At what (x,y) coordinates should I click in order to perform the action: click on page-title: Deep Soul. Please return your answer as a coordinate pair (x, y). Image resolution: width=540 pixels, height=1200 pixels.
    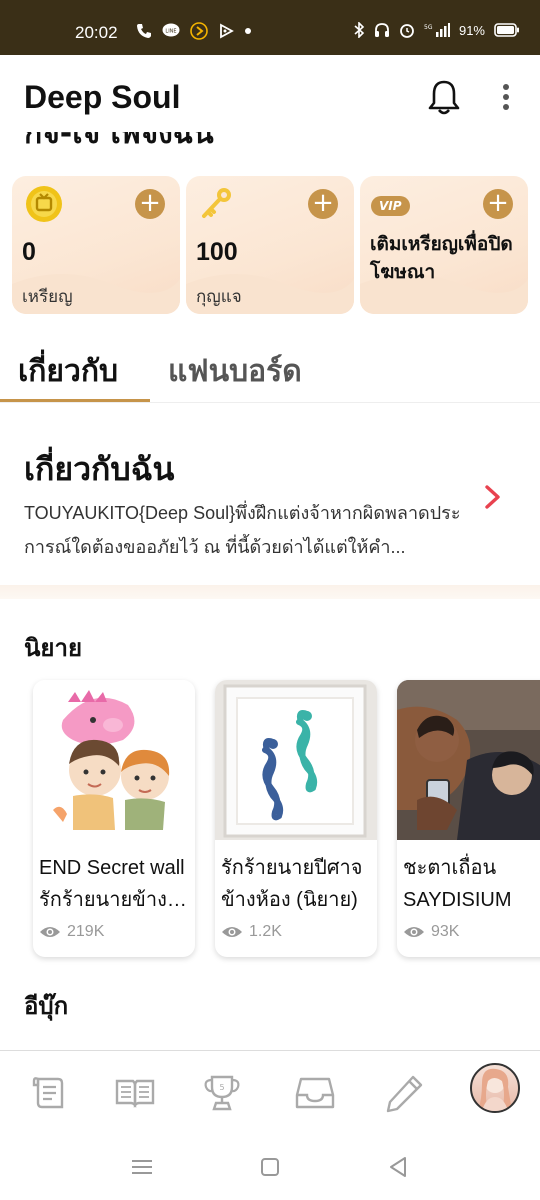
    Looking at the image, I should click on (102, 97).